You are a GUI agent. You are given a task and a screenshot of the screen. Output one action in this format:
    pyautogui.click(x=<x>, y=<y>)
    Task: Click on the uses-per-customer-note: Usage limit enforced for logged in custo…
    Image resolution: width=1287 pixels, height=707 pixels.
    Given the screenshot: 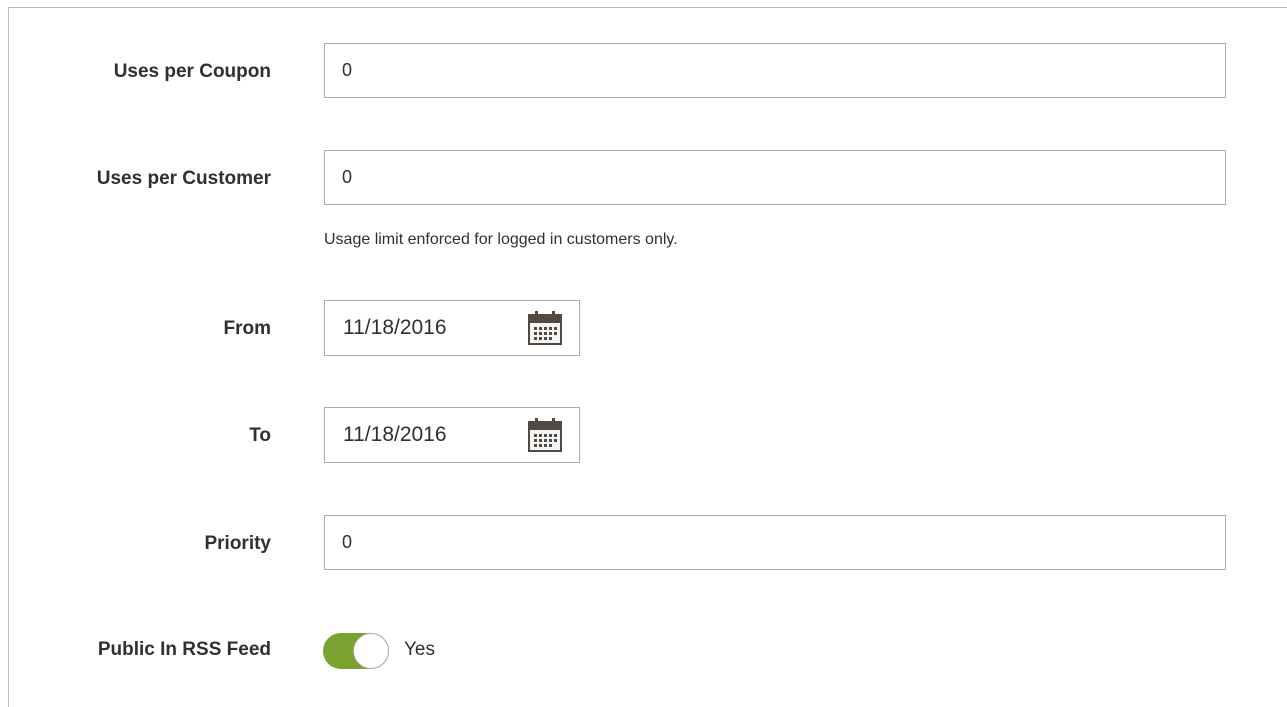 What is the action you would take?
    pyautogui.click(x=501, y=239)
    